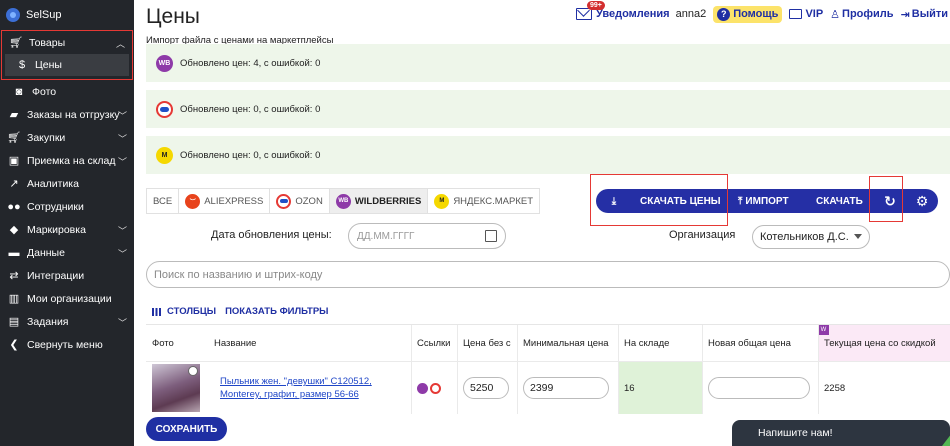 Image resolution: width=950 pixels, height=446 pixels. I want to click on sidebar-item-receiving: ▣ Приемка на склад ﹀, so click(67, 160).